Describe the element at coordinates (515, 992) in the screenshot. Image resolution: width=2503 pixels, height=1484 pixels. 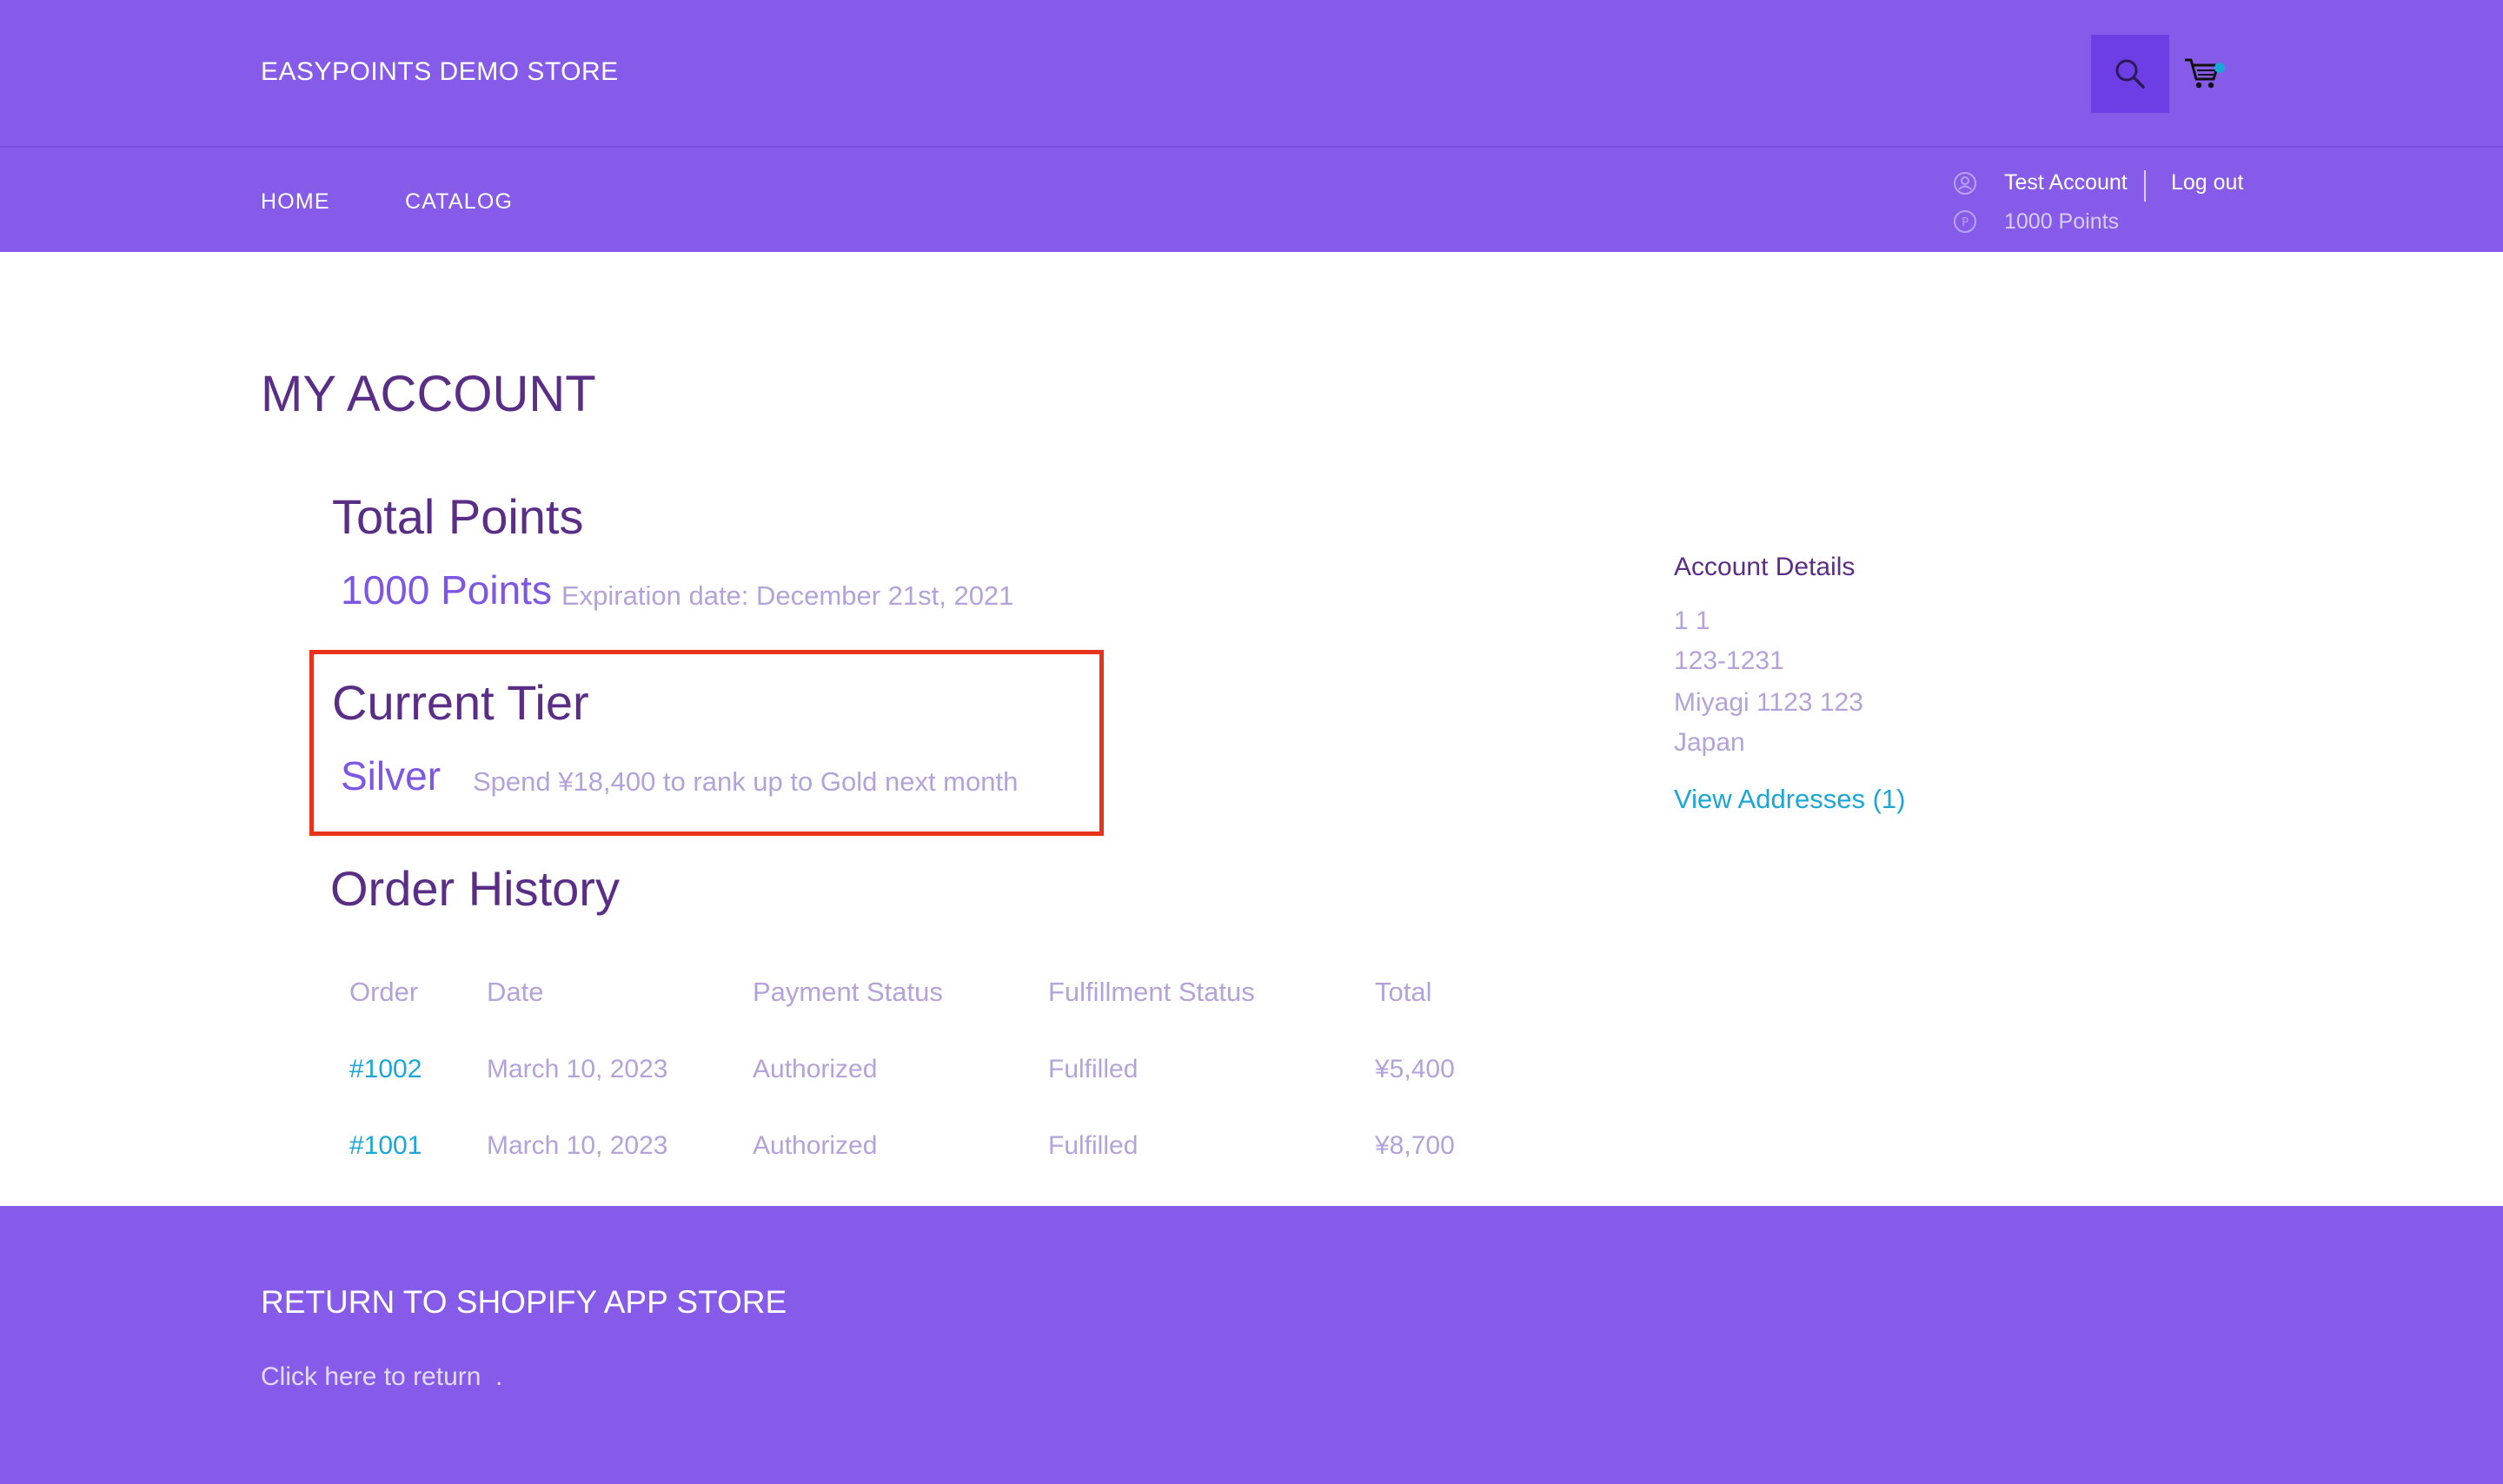
I see `column-header-date: Date` at that location.